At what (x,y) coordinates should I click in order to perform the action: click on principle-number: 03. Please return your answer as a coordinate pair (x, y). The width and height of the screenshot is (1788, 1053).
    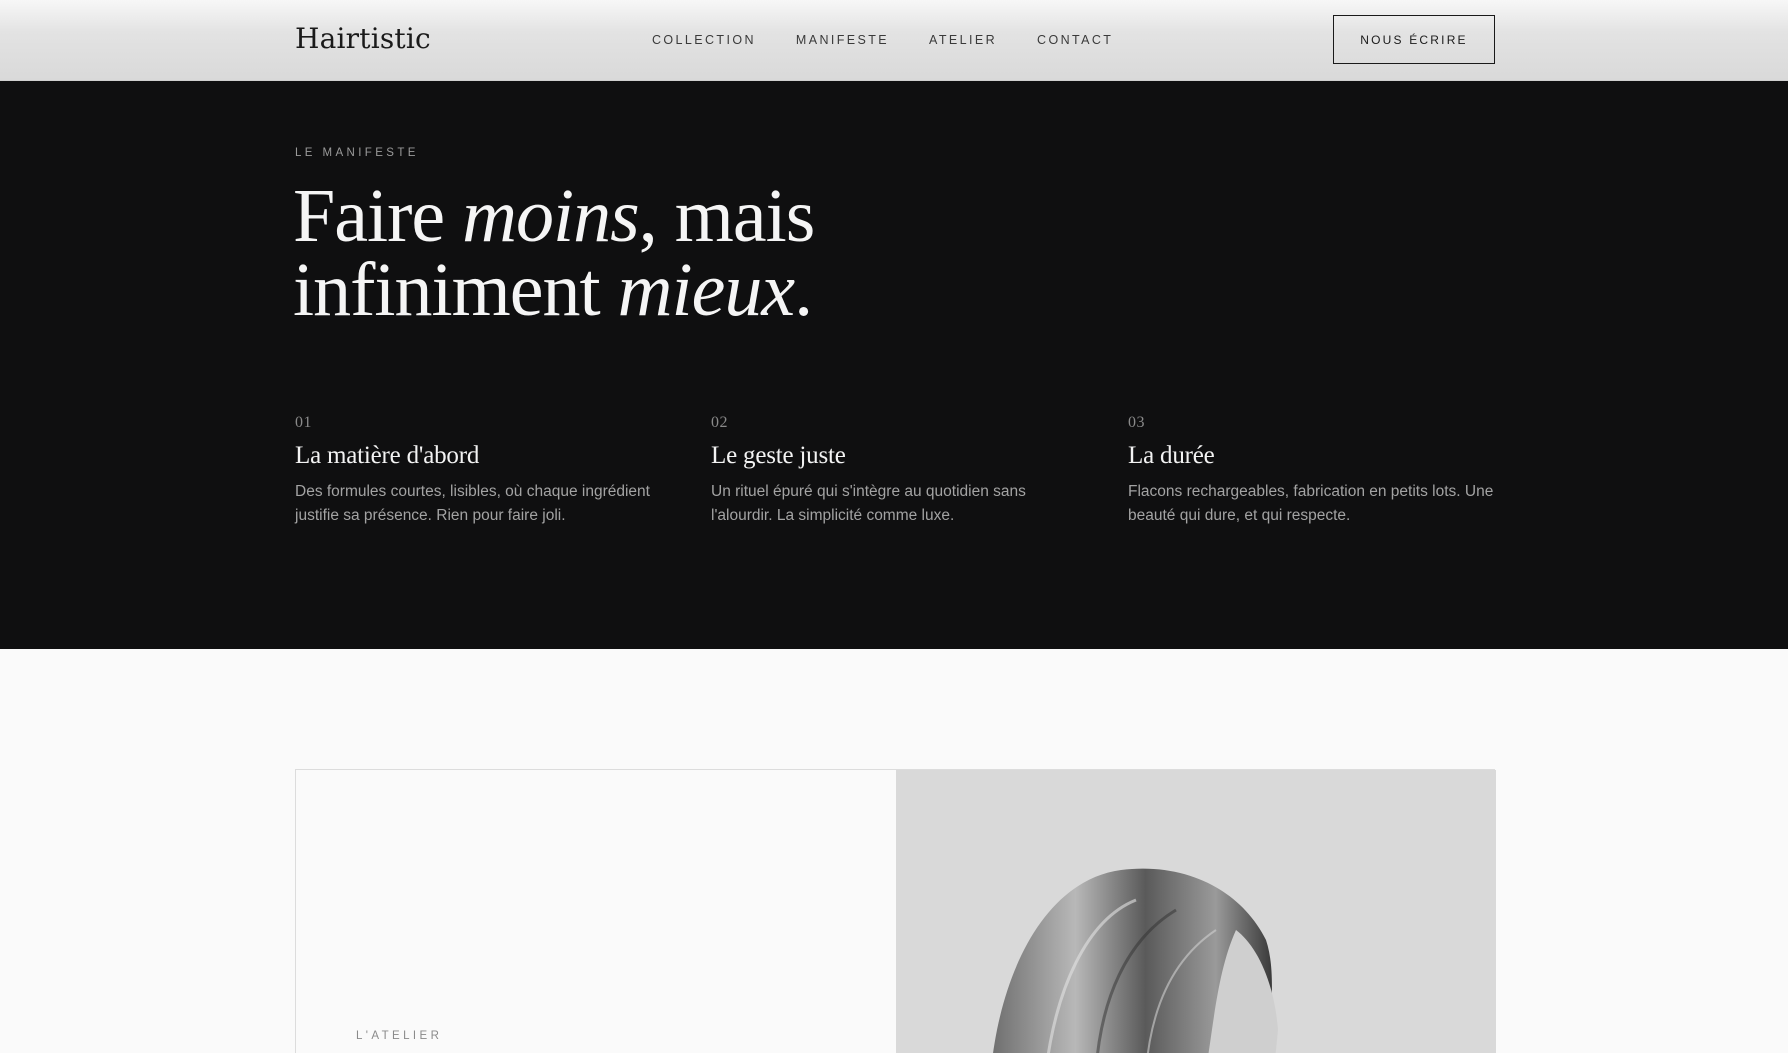
    Looking at the image, I should click on (1136, 422).